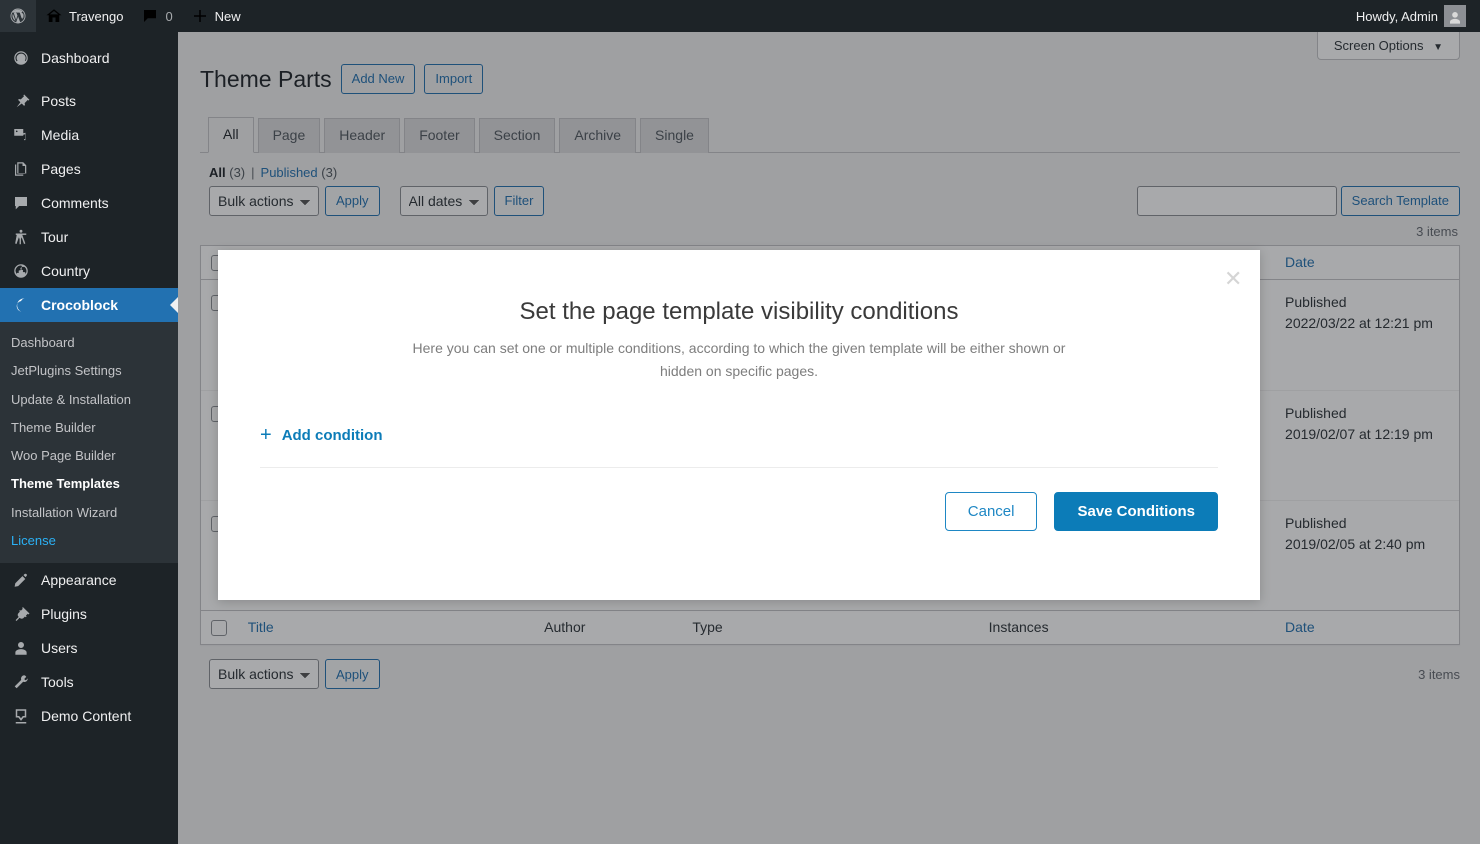 The image size is (1480, 844). I want to click on sidebar-item-label: Pages, so click(61, 169).